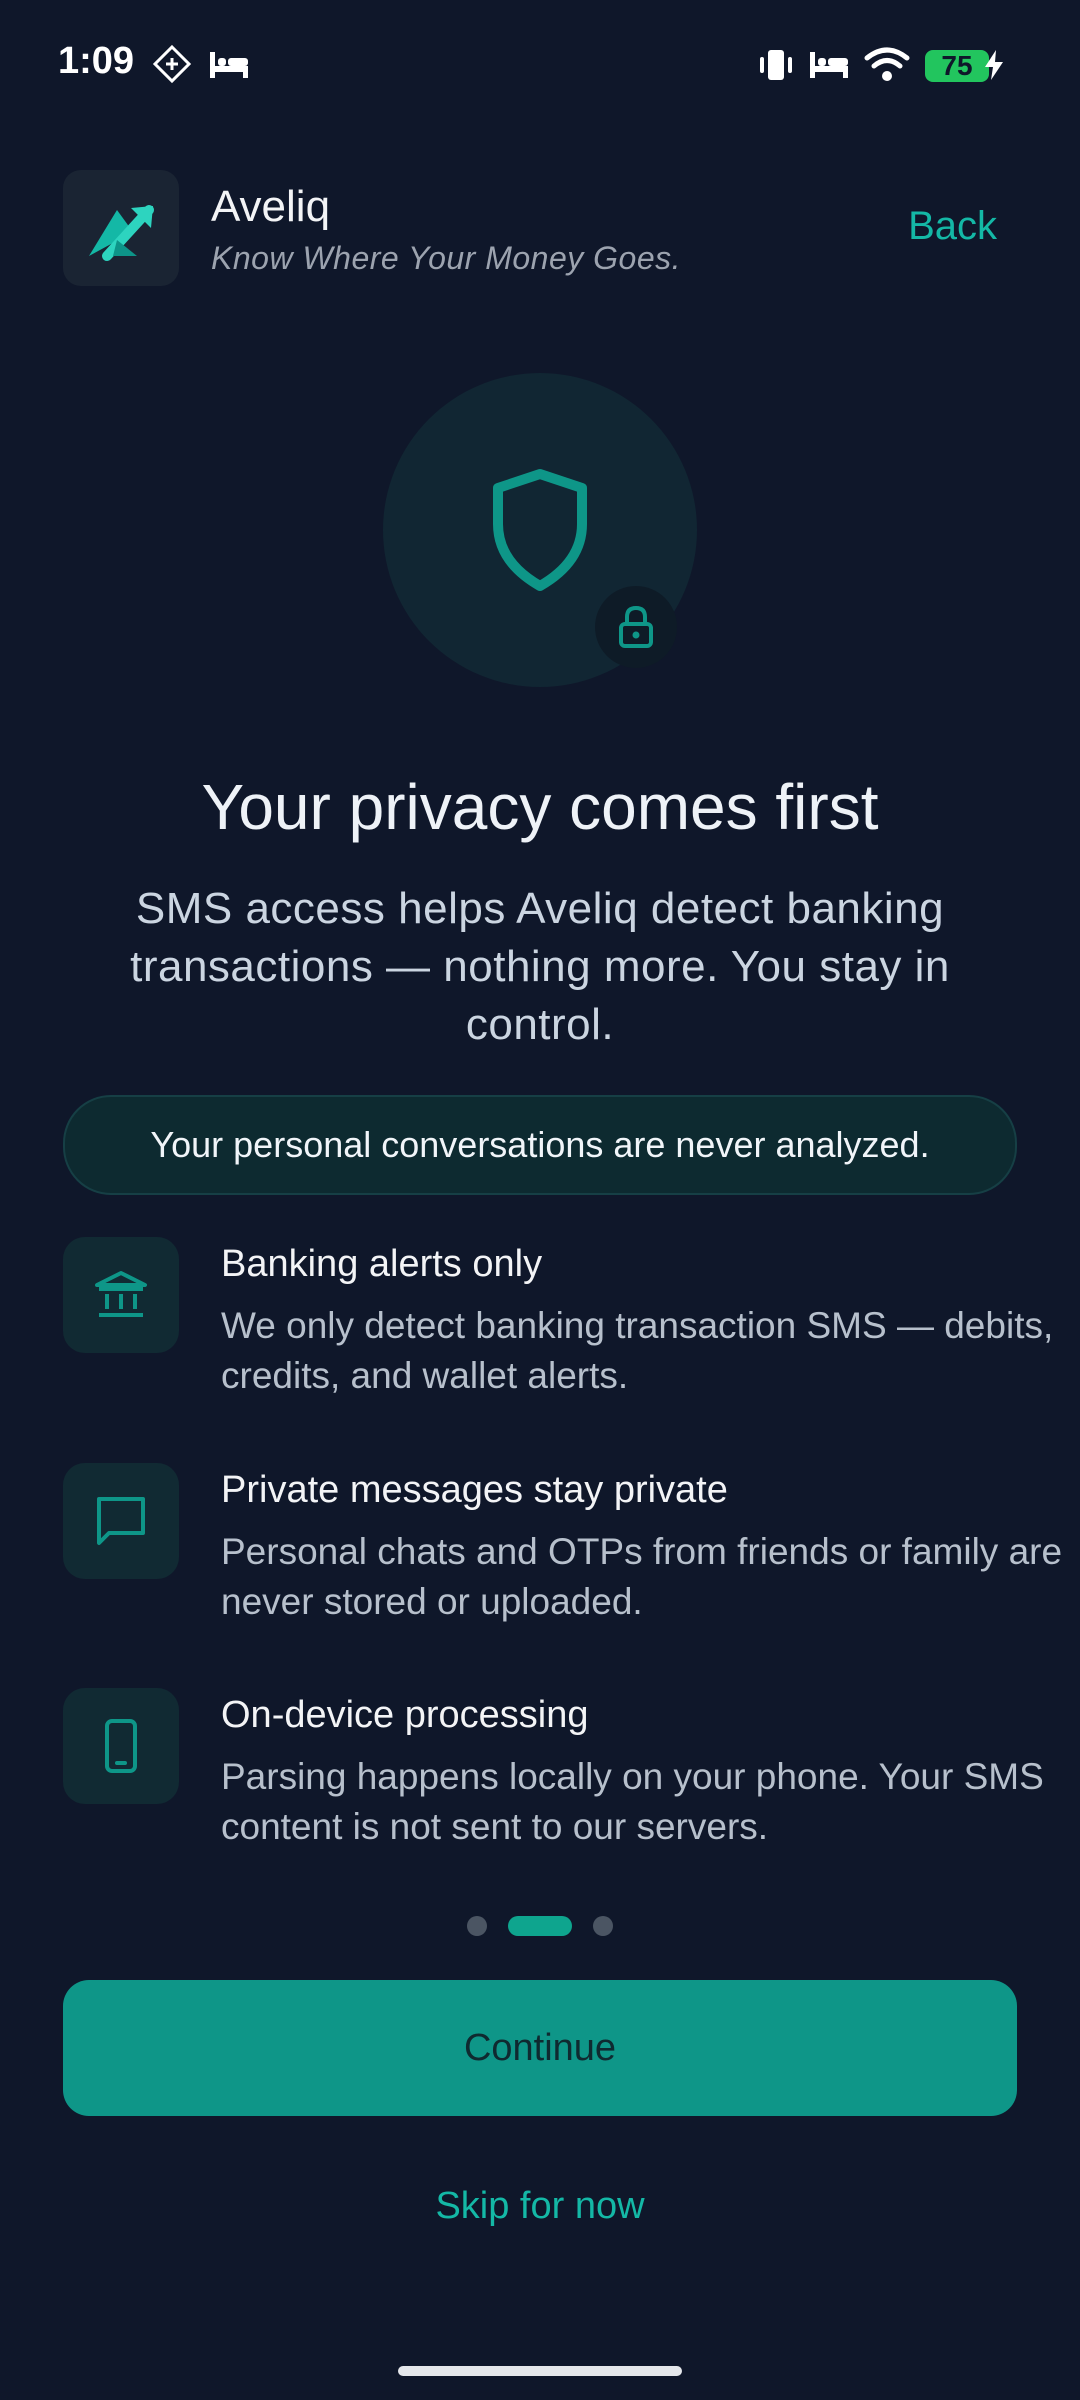  Describe the element at coordinates (172, 64) in the screenshot. I see `navigation-diamond-icon` at that location.